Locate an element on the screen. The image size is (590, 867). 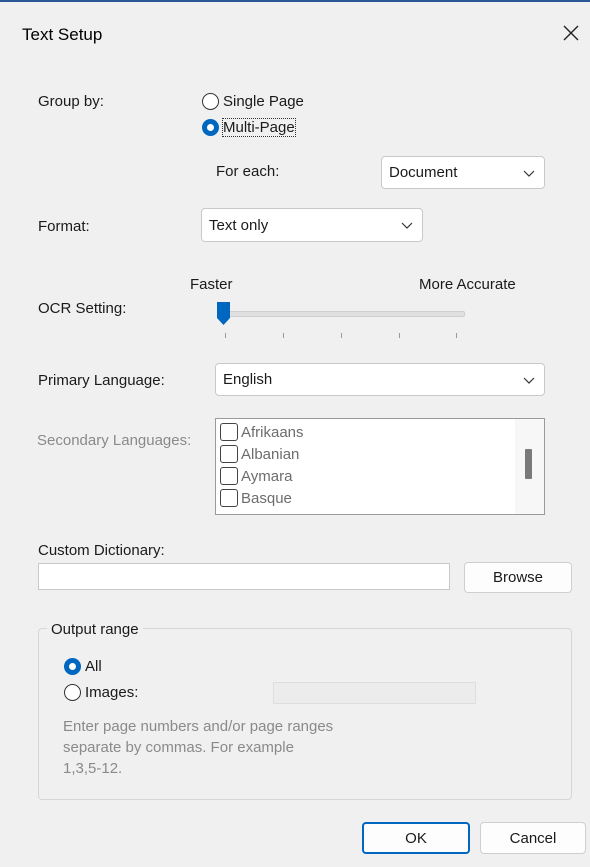
radio-images-label: Images: is located at coordinates (112, 692).